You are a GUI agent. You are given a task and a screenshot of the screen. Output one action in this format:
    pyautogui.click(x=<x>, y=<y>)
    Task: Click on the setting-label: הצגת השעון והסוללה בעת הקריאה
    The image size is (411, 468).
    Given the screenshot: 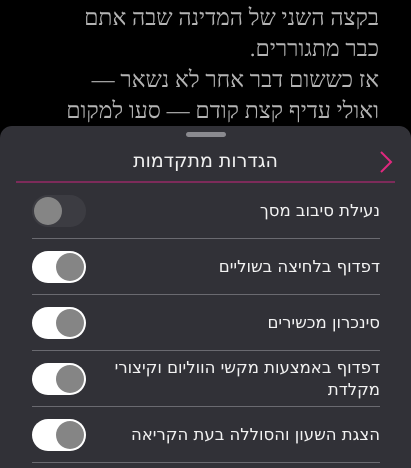 What is the action you would take?
    pyautogui.click(x=255, y=435)
    